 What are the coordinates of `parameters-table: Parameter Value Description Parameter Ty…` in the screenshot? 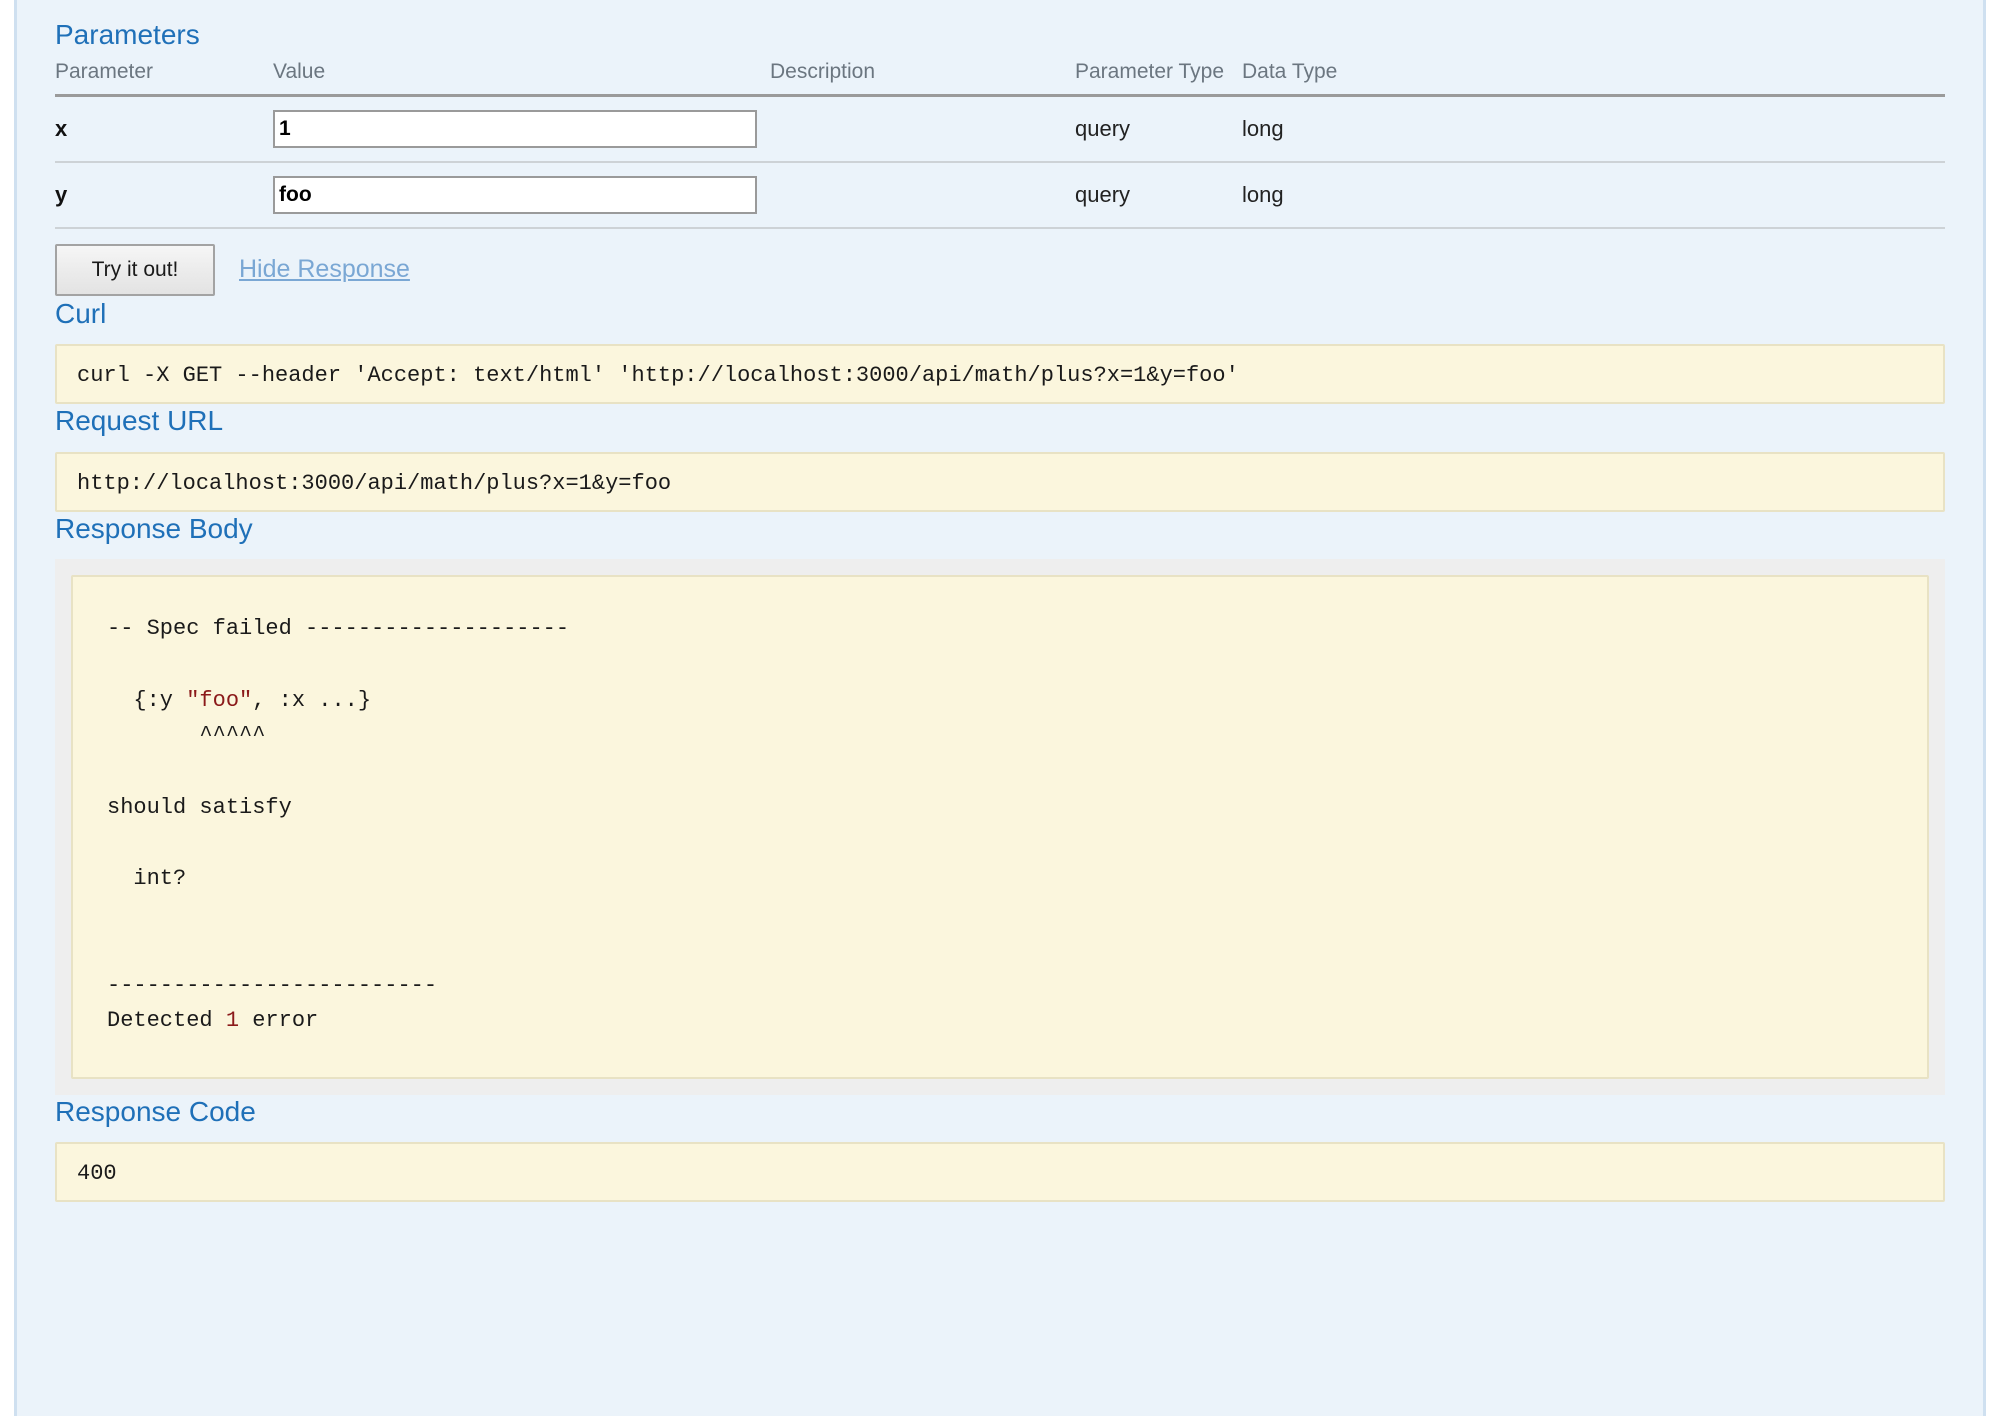 It's located at (1000, 140).